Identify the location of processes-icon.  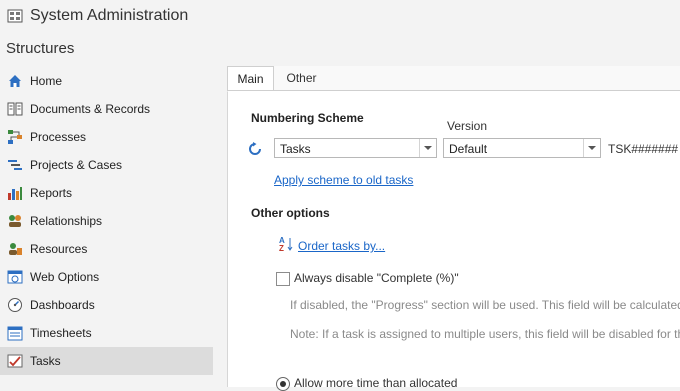
(15, 137).